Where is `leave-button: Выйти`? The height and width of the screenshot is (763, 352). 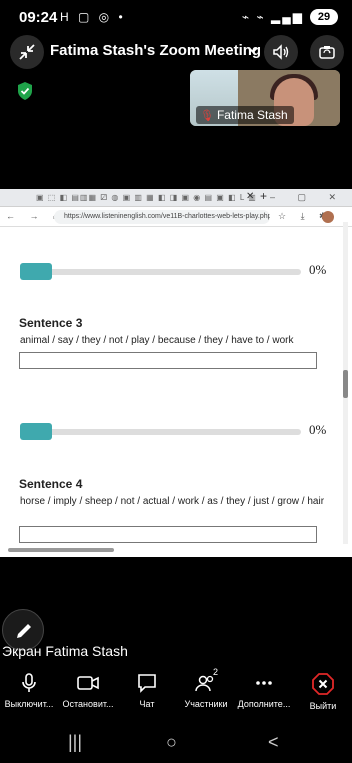 leave-button: Выйти is located at coordinates (320, 690).